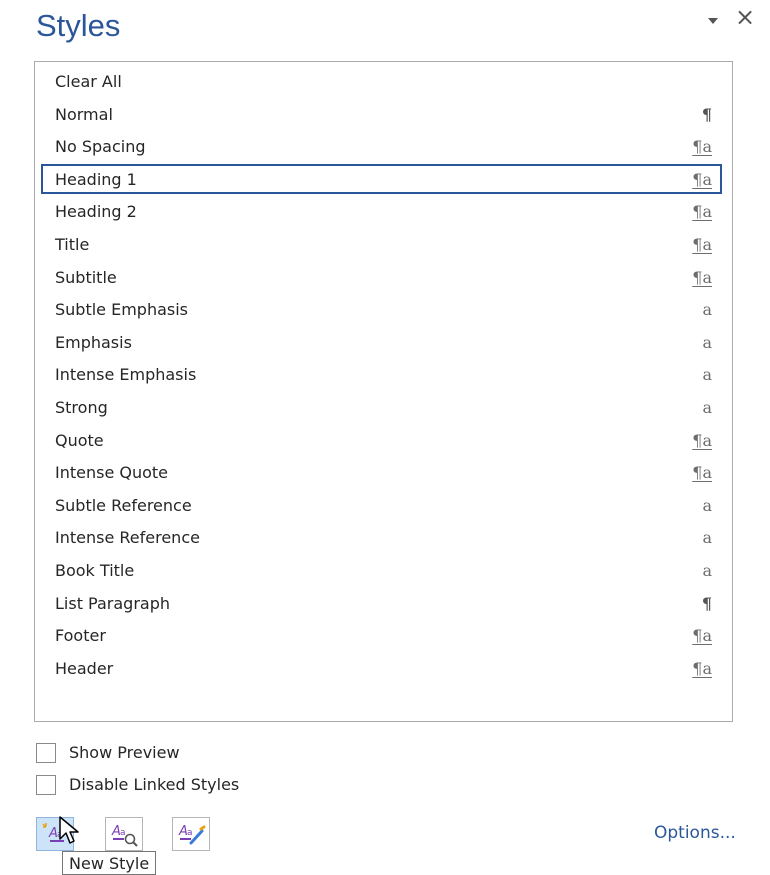  What do you see at coordinates (381, 505) in the screenshot?
I see `style-item: Subtle Reference a` at bounding box center [381, 505].